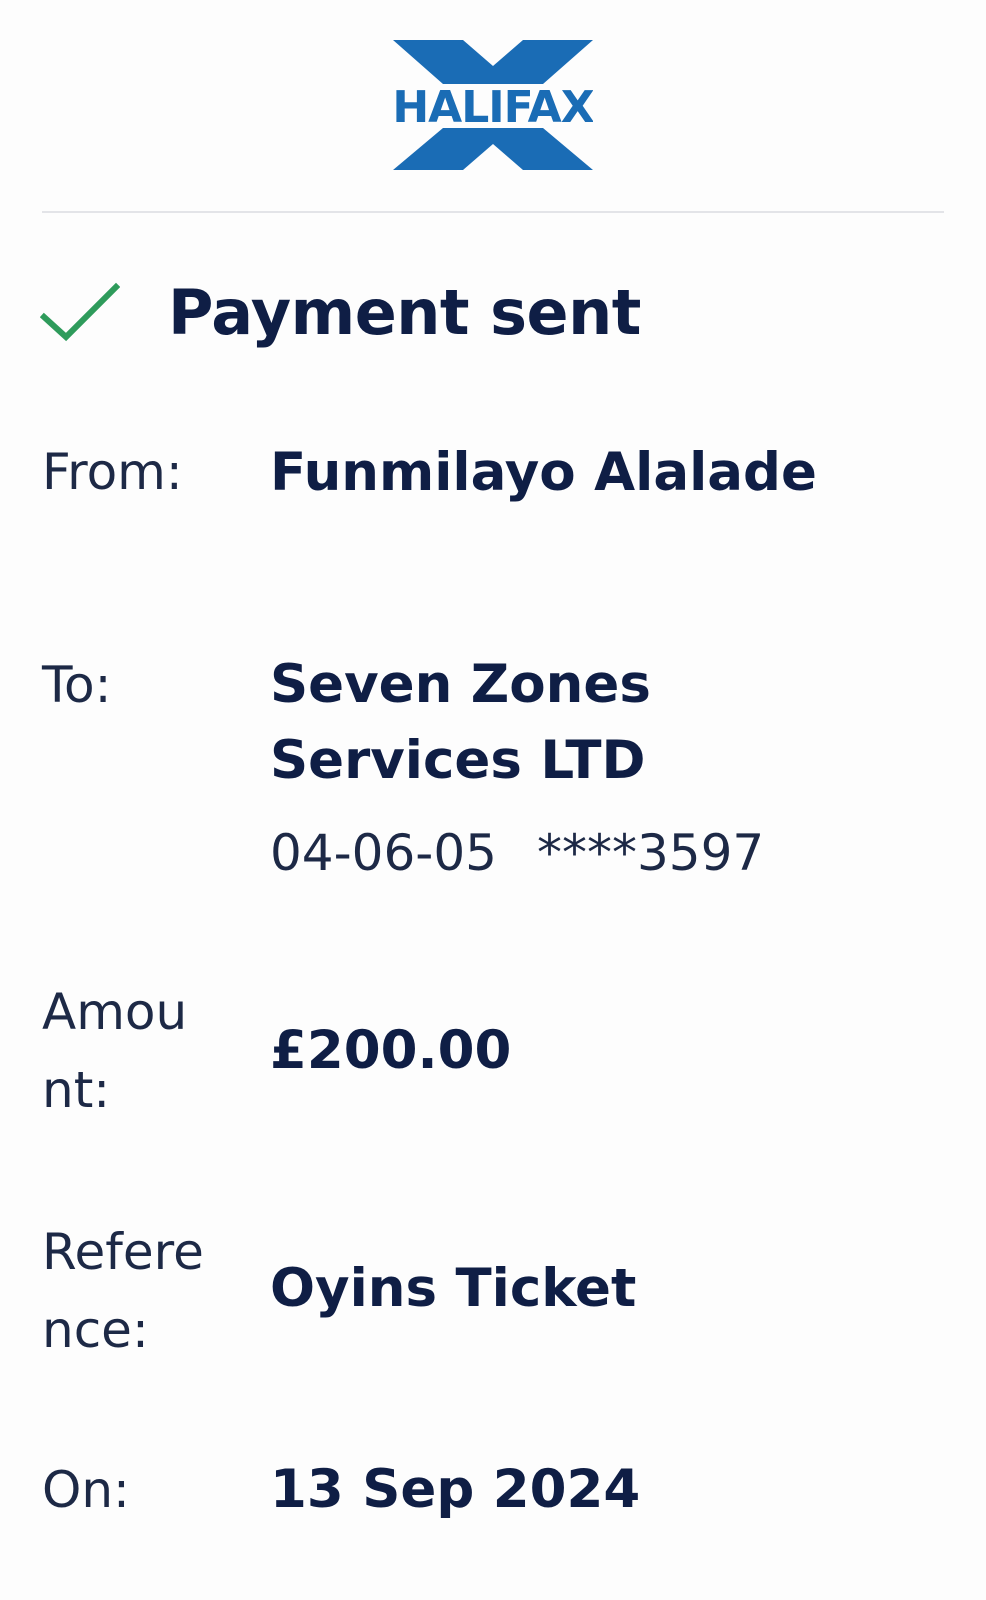 This screenshot has width=986, height=1600. What do you see at coordinates (455, 1489) in the screenshot?
I see `date-value: 13 Sep 2024` at bounding box center [455, 1489].